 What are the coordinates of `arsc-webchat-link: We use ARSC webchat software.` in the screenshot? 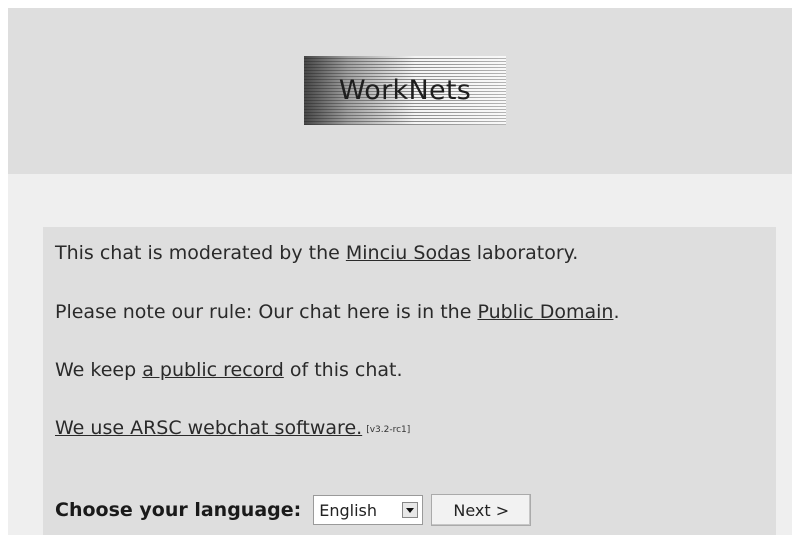 It's located at (208, 428).